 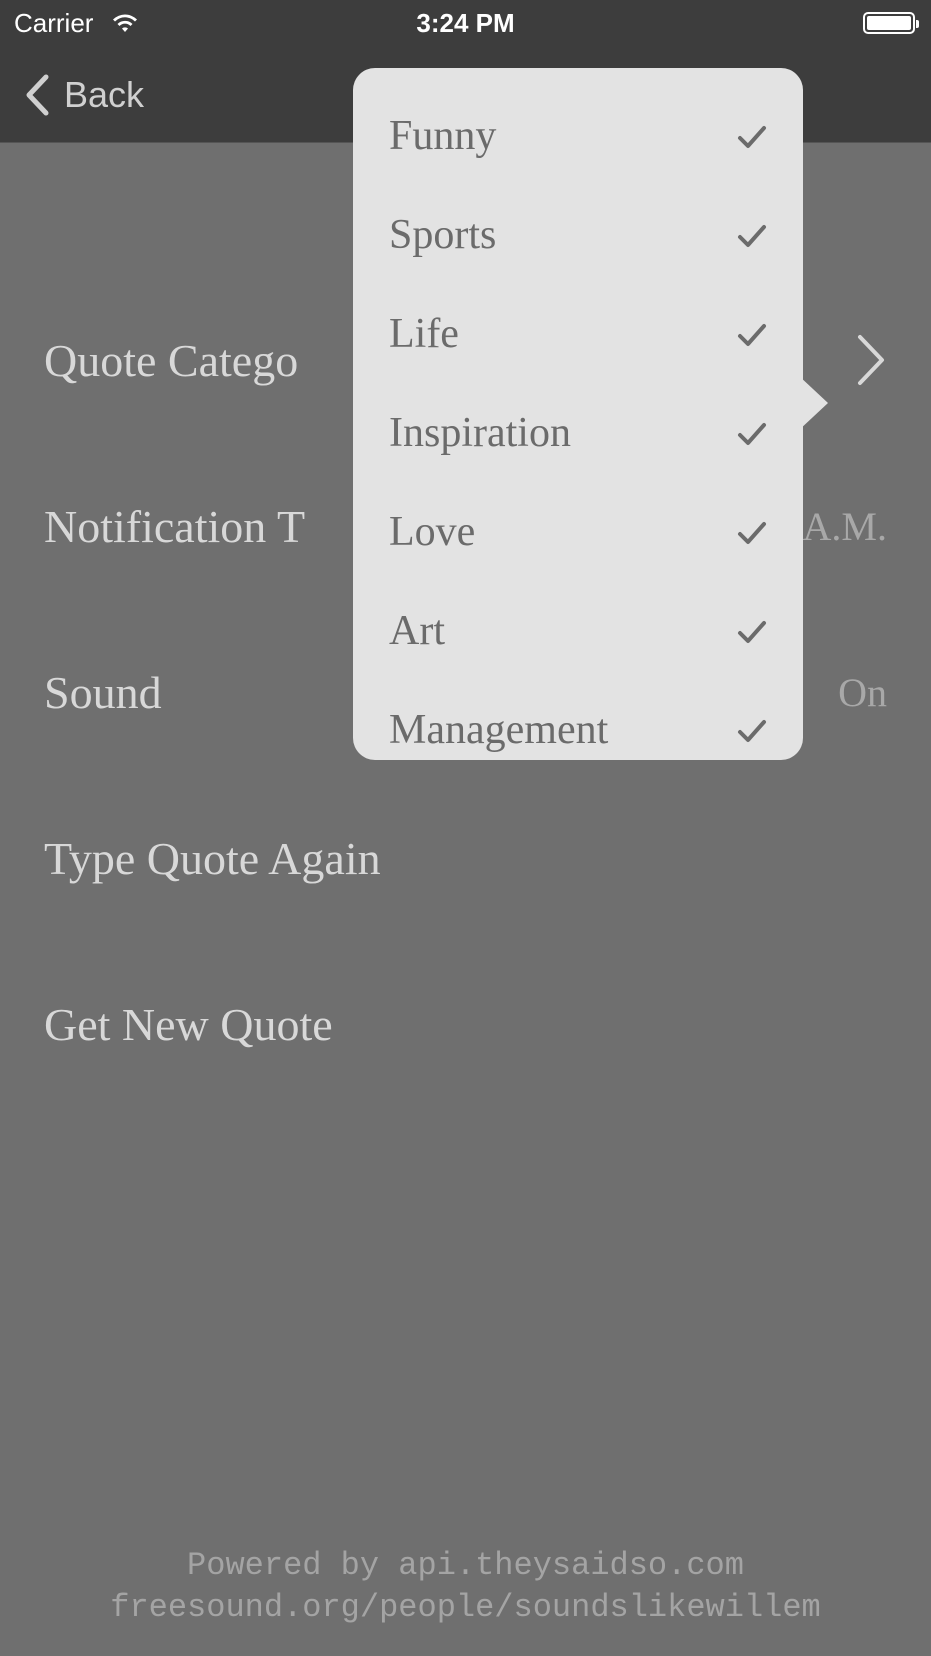 I want to click on credits-line-1: Powered by api.theysaidso.com, so click(x=465, y=1565).